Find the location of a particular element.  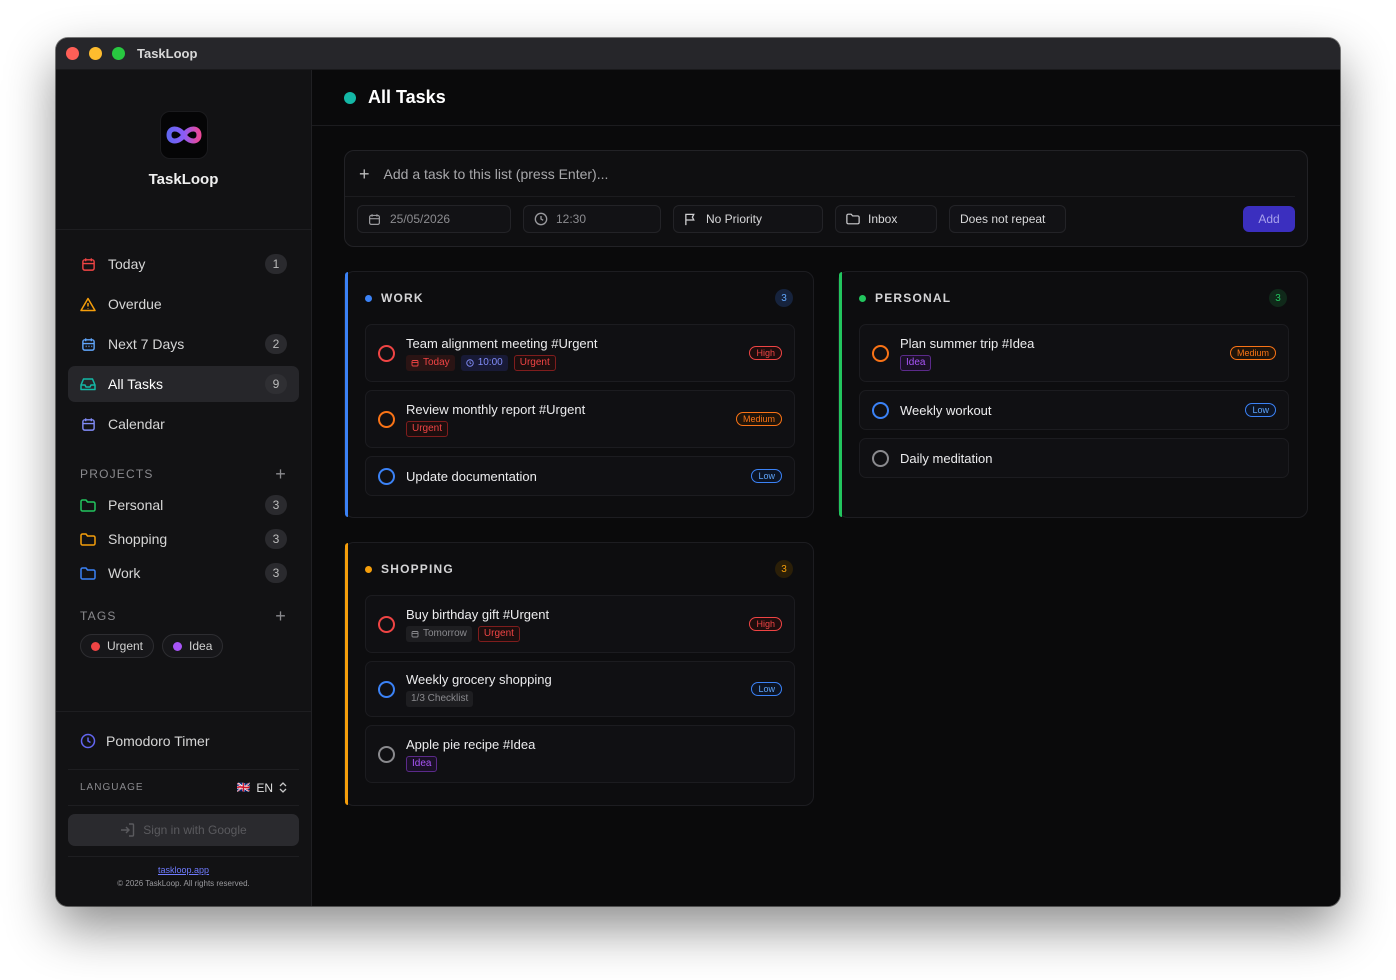

brand-name: TaskLoop is located at coordinates (183, 179).